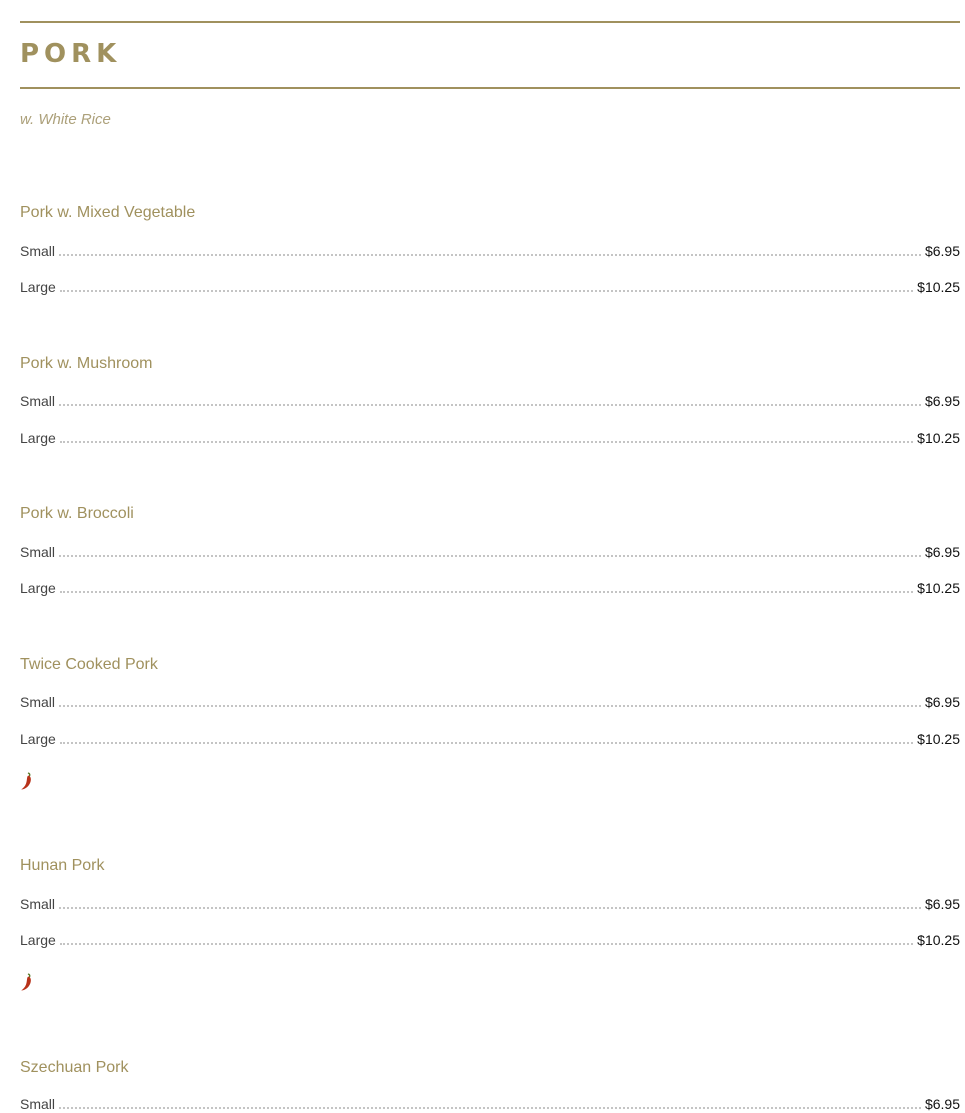 Image resolution: width=965 pixels, height=1113 pixels. I want to click on section-note: w. White Rice, so click(65, 119).